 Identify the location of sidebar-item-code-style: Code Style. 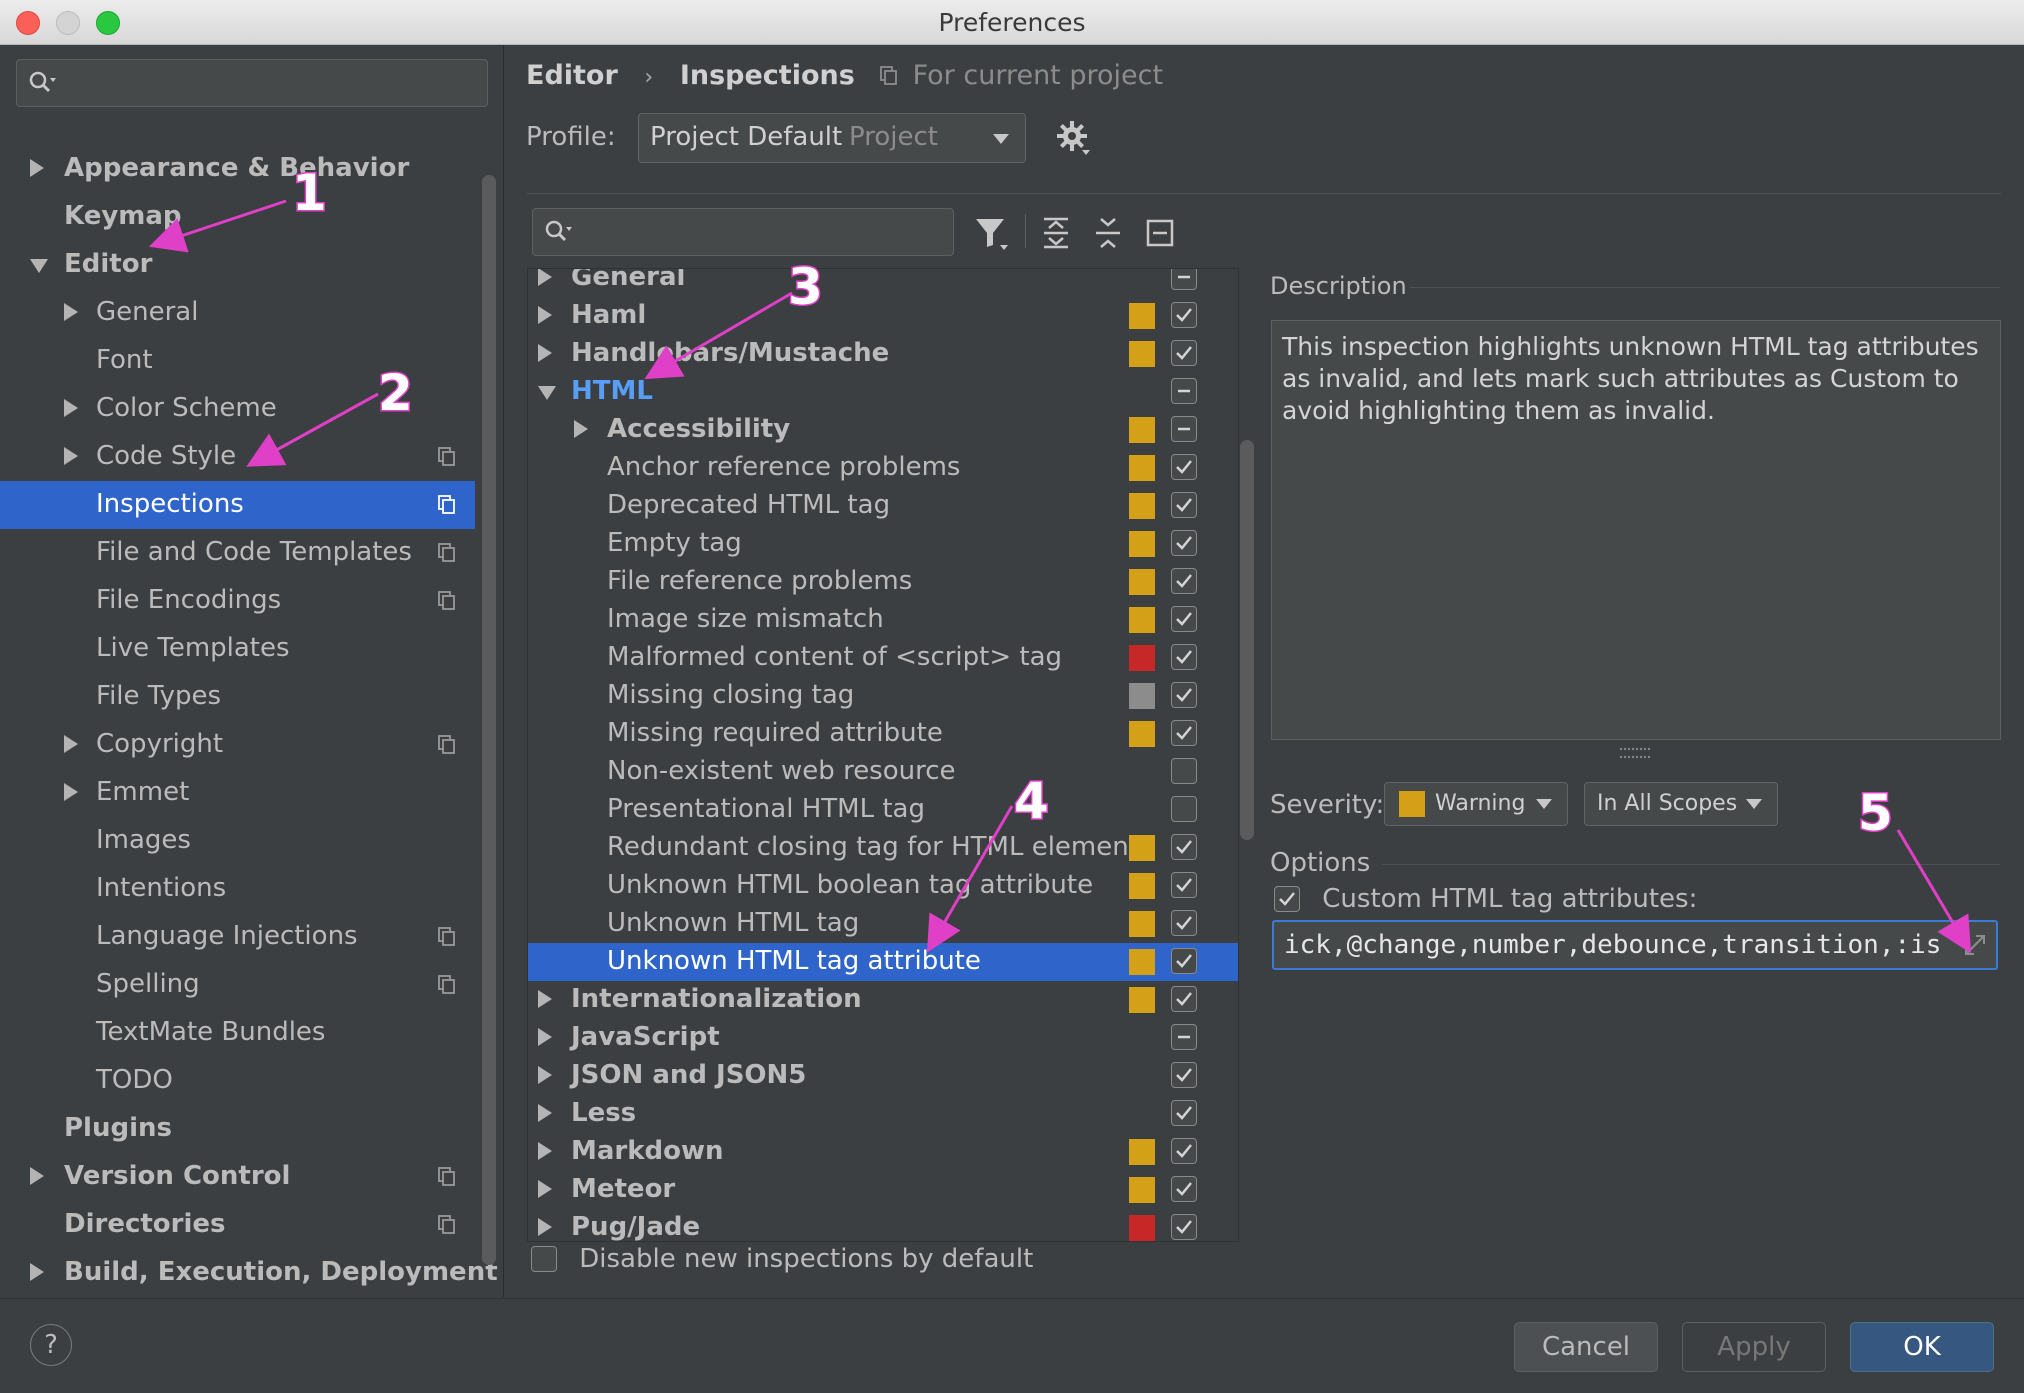
(237, 457).